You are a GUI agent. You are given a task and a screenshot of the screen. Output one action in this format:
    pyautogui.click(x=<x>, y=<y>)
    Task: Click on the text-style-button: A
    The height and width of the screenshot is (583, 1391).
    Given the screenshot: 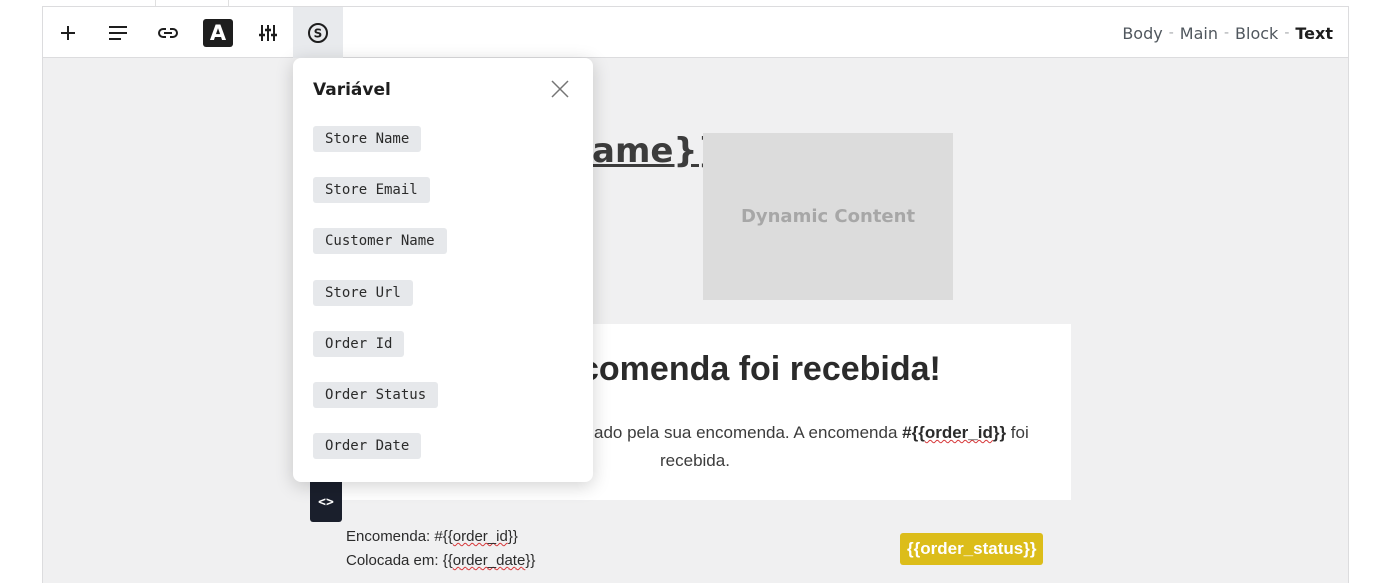 What is the action you would take?
    pyautogui.click(x=218, y=32)
    